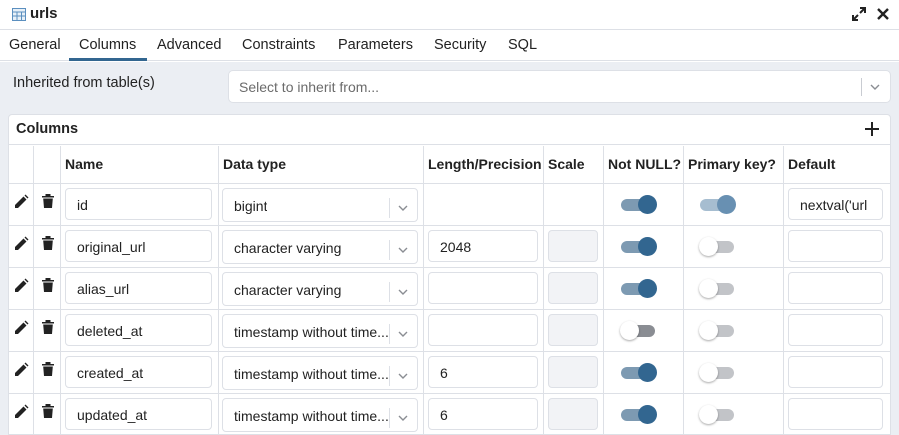  Describe the element at coordinates (138, 204) in the screenshot. I see `column-name-input: id` at that location.